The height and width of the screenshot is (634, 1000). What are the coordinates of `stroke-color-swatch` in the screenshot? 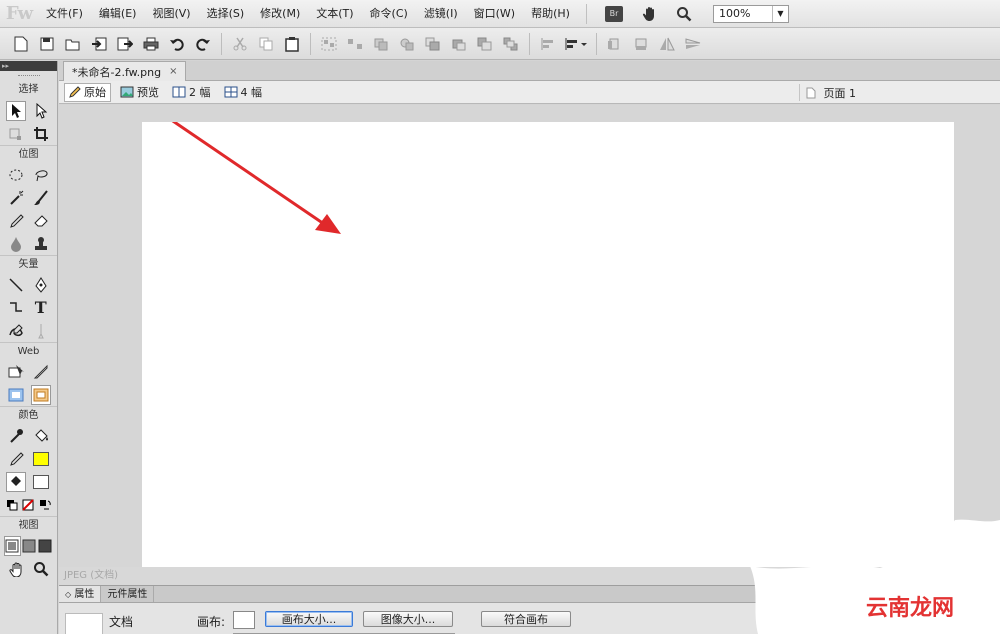 It's located at (41, 482).